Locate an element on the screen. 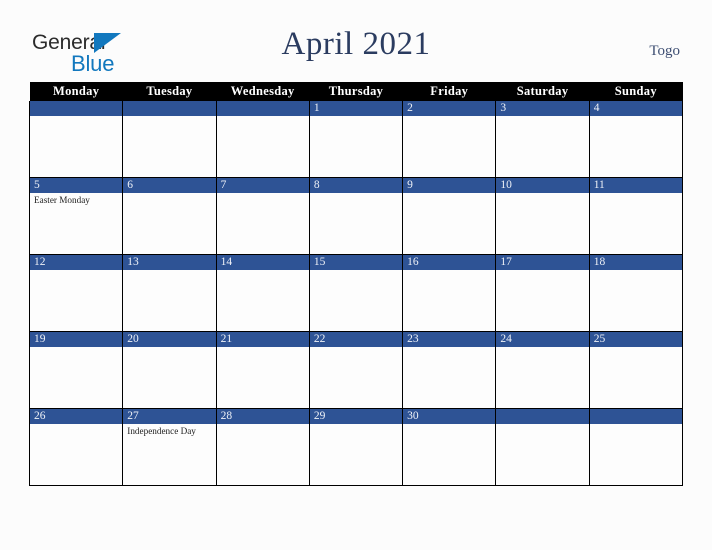 The image size is (712, 550). day-number: 4 is located at coordinates (635, 108).